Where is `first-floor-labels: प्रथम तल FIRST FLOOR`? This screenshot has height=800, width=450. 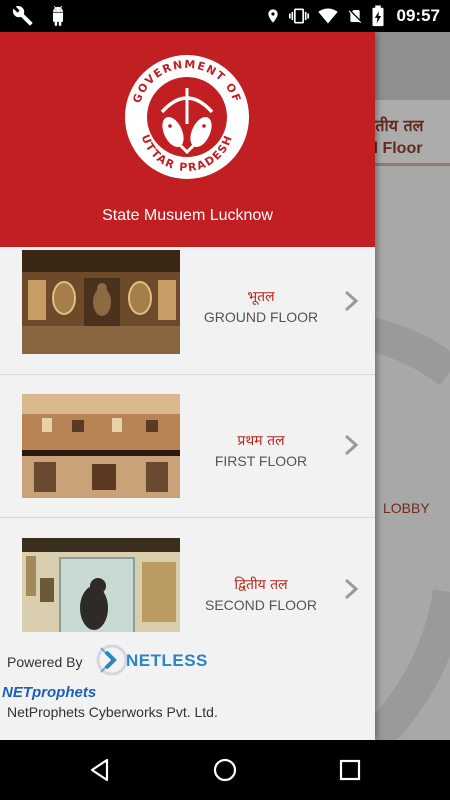 first-floor-labels: प्रथम तल FIRST FLOOR is located at coordinates (261, 450).